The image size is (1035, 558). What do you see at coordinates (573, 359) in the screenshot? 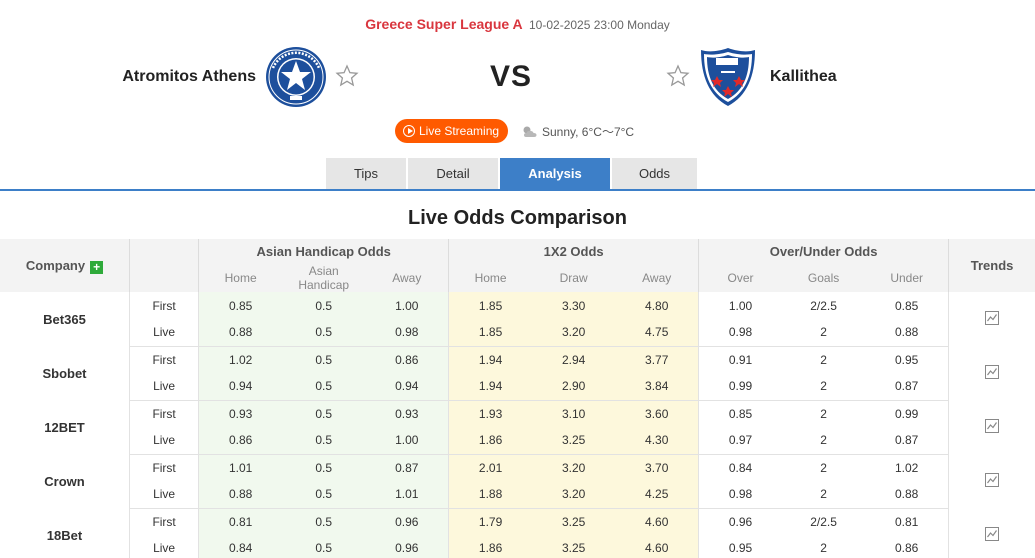
I see `x12-odds-cell: 2.94` at bounding box center [573, 359].